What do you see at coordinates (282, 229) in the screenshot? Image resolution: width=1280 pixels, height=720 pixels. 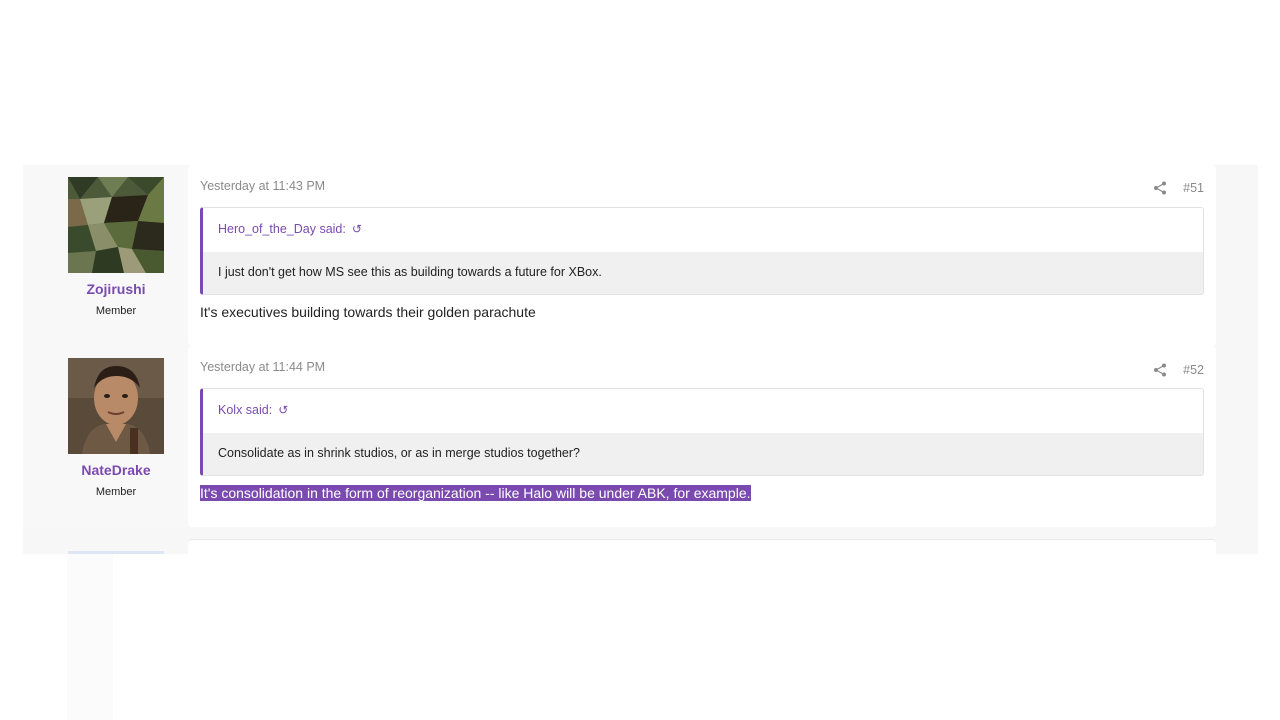 I see `quote-author: Hero_of_the_Day said:` at bounding box center [282, 229].